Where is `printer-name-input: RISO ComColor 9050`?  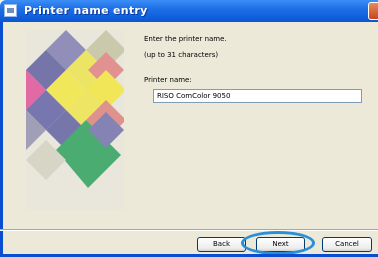 printer-name-input: RISO ComColor 9050 is located at coordinates (257, 96).